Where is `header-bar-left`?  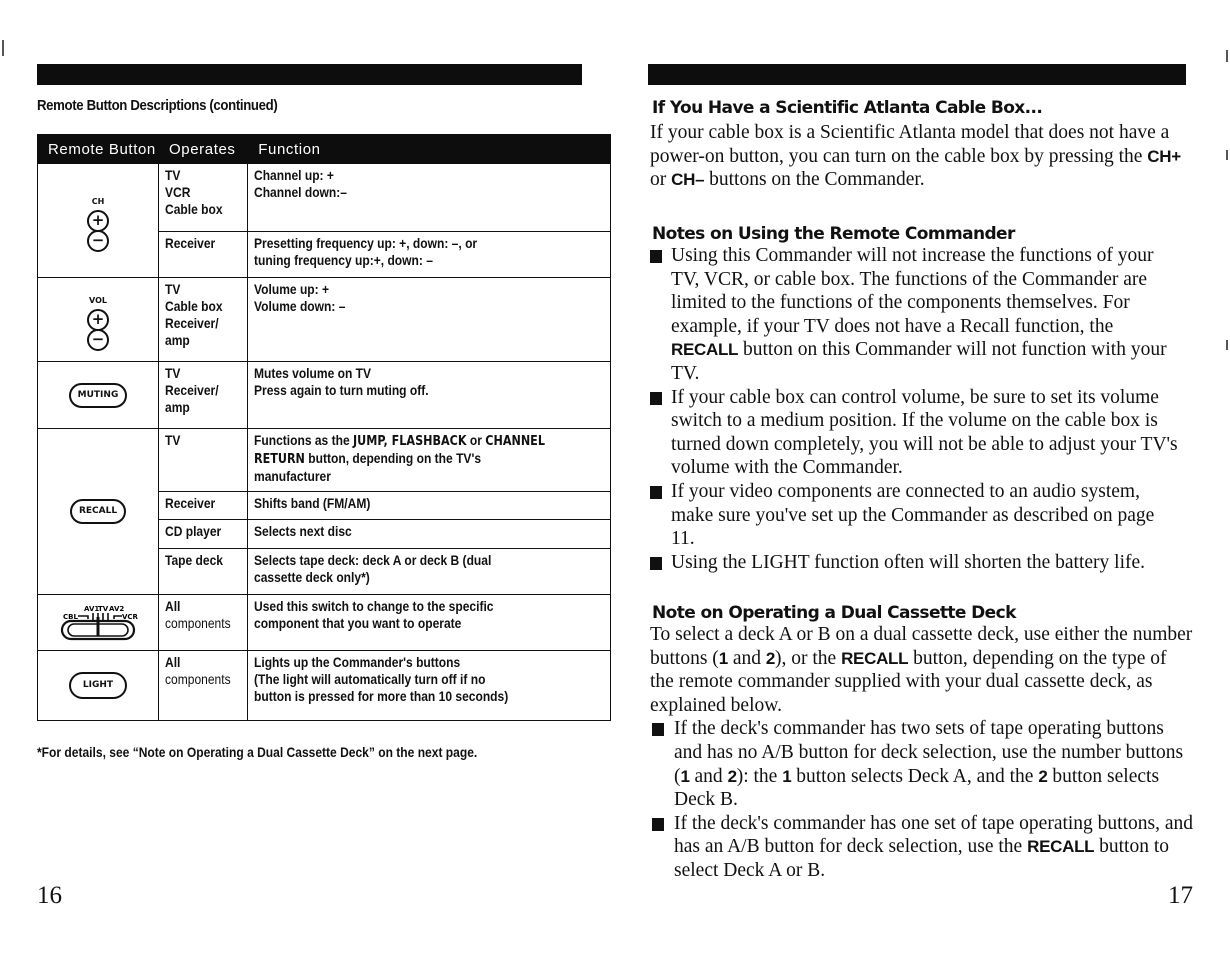 header-bar-left is located at coordinates (309, 74).